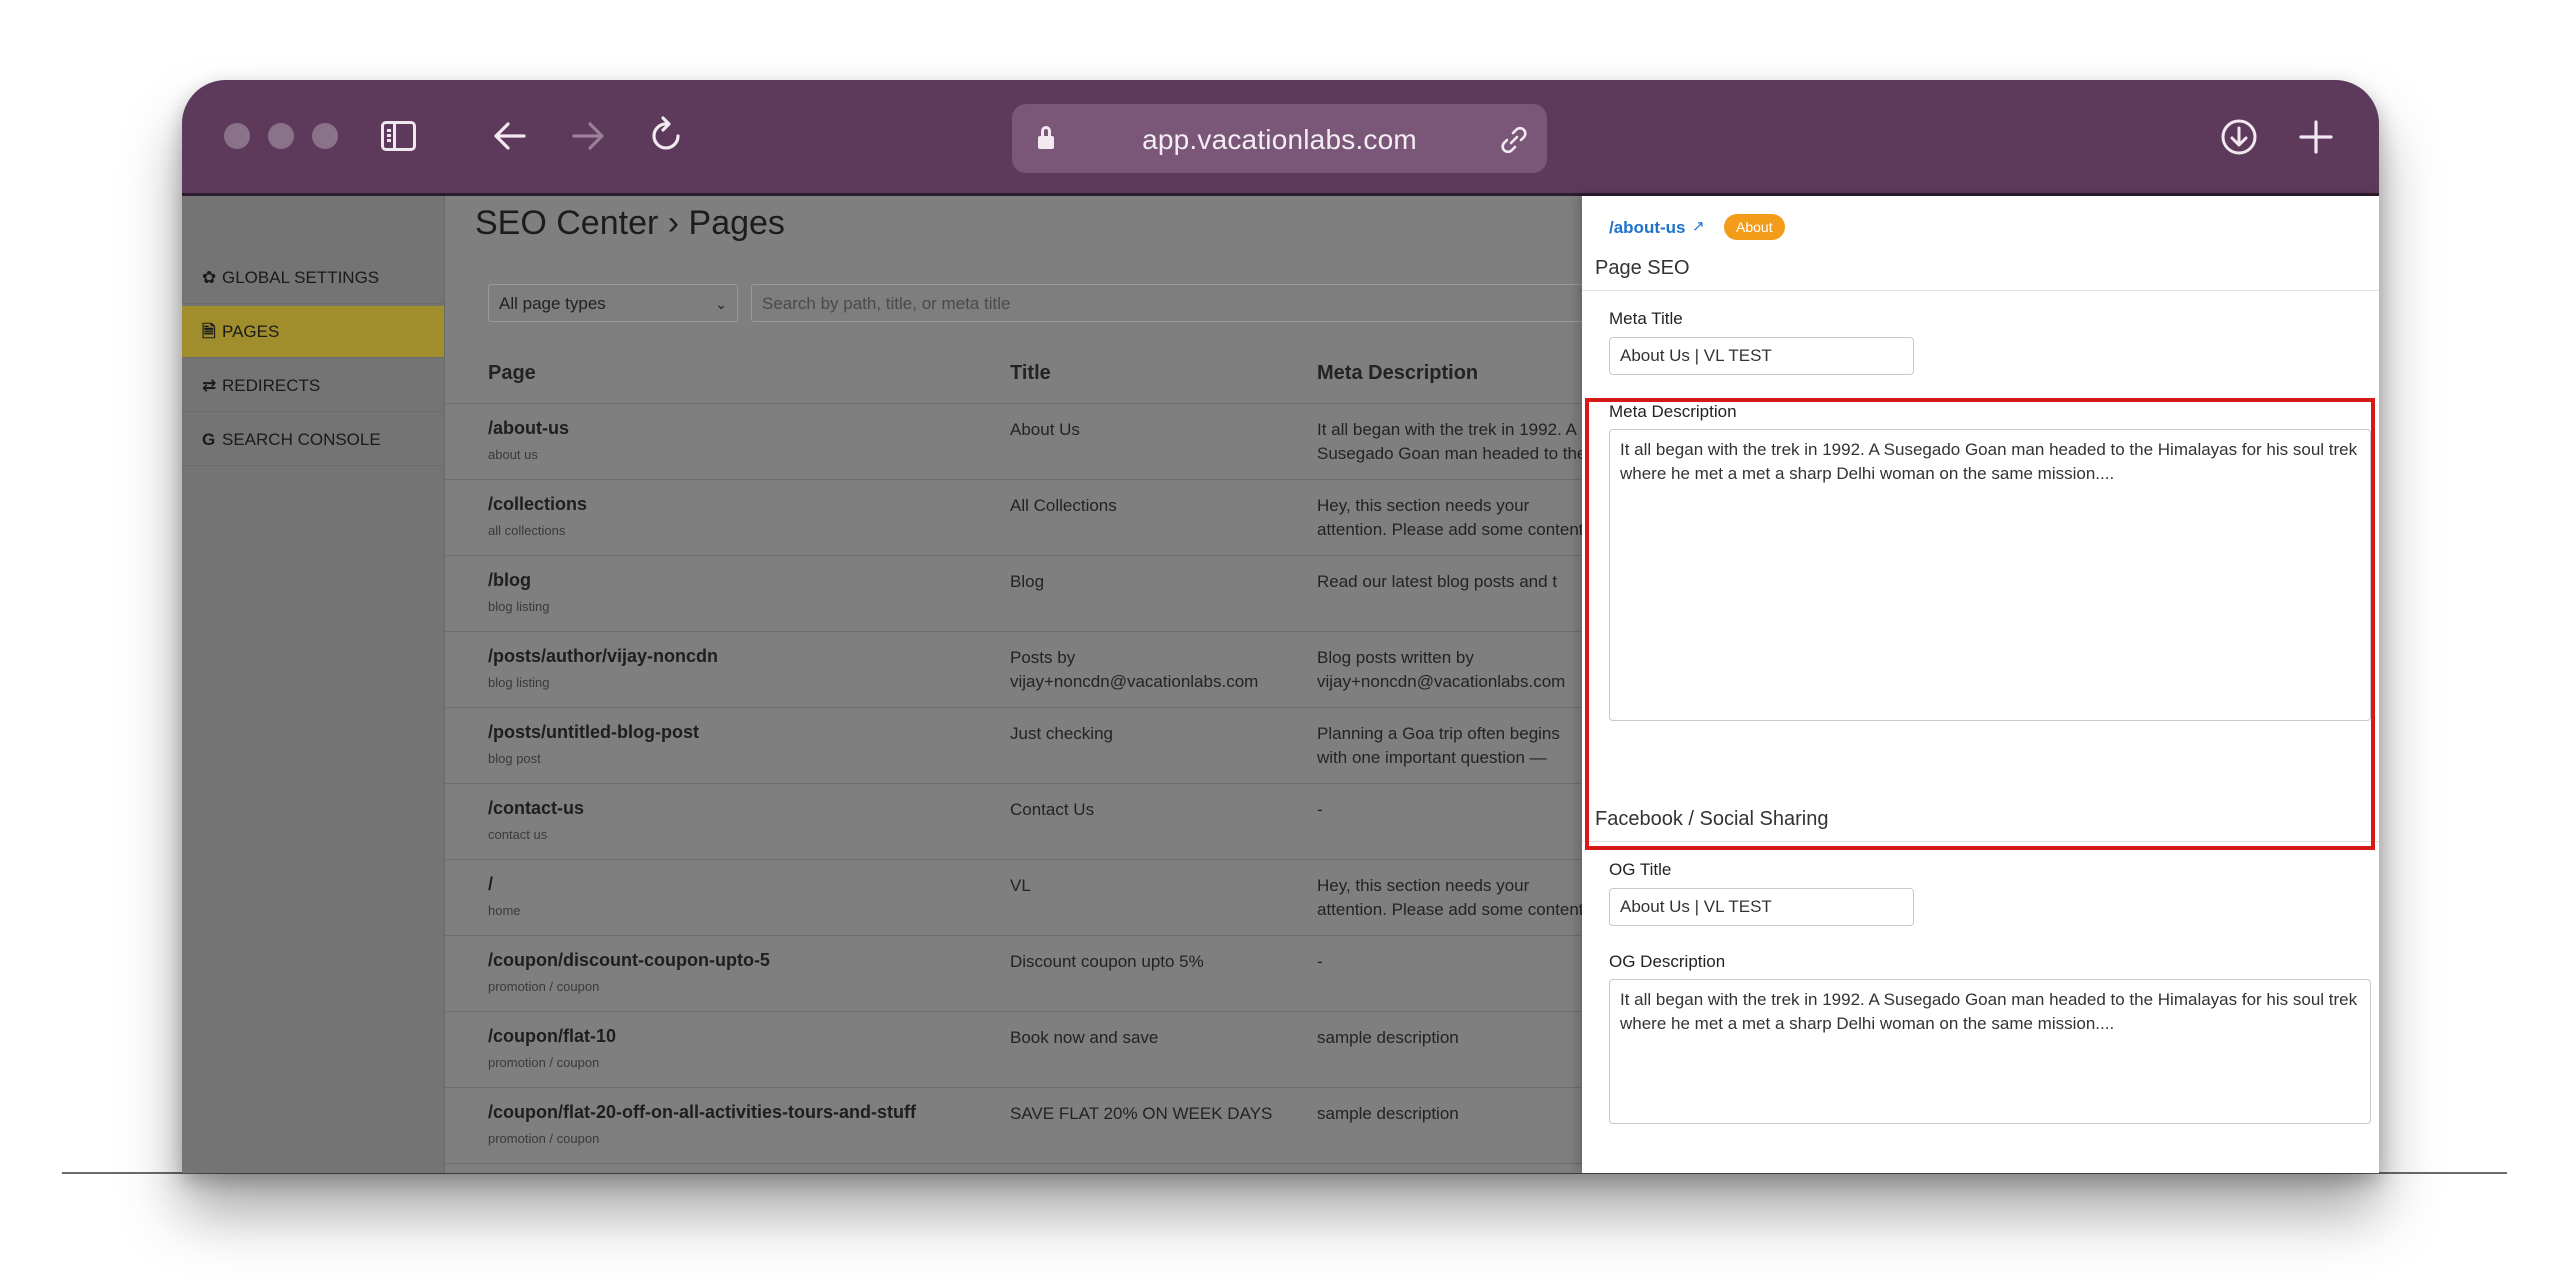  What do you see at coordinates (491, 884) in the screenshot?
I see `row-path: /` at bounding box center [491, 884].